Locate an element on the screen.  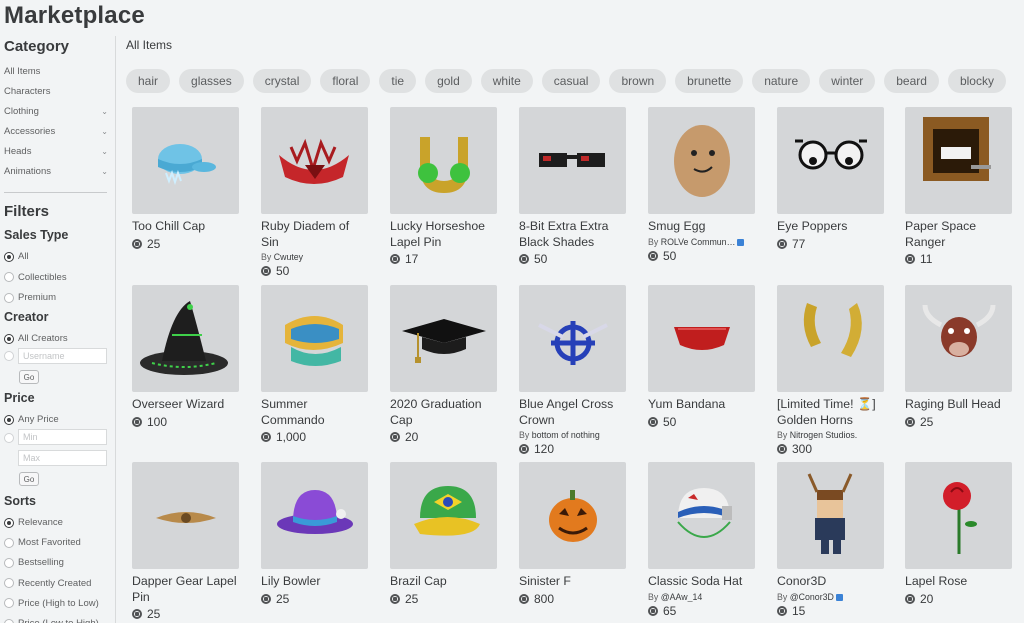
item-card: Sinister F 800 is located at coordinates (573, 534).